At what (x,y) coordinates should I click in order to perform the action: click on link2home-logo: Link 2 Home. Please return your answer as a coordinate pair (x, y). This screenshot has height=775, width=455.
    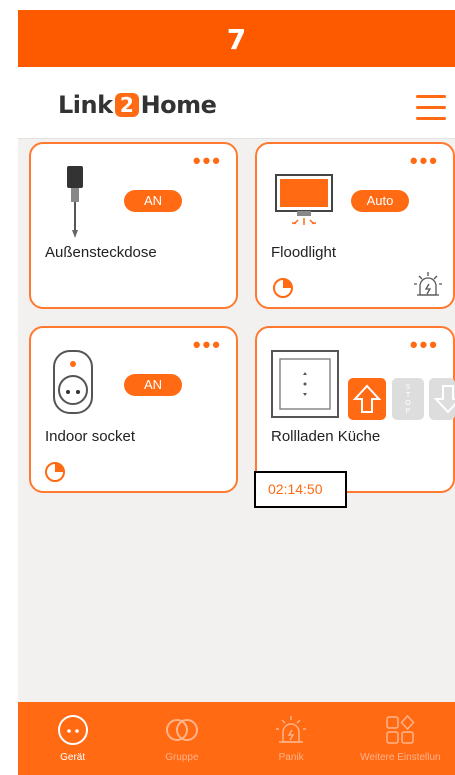
    Looking at the image, I should click on (137, 105).